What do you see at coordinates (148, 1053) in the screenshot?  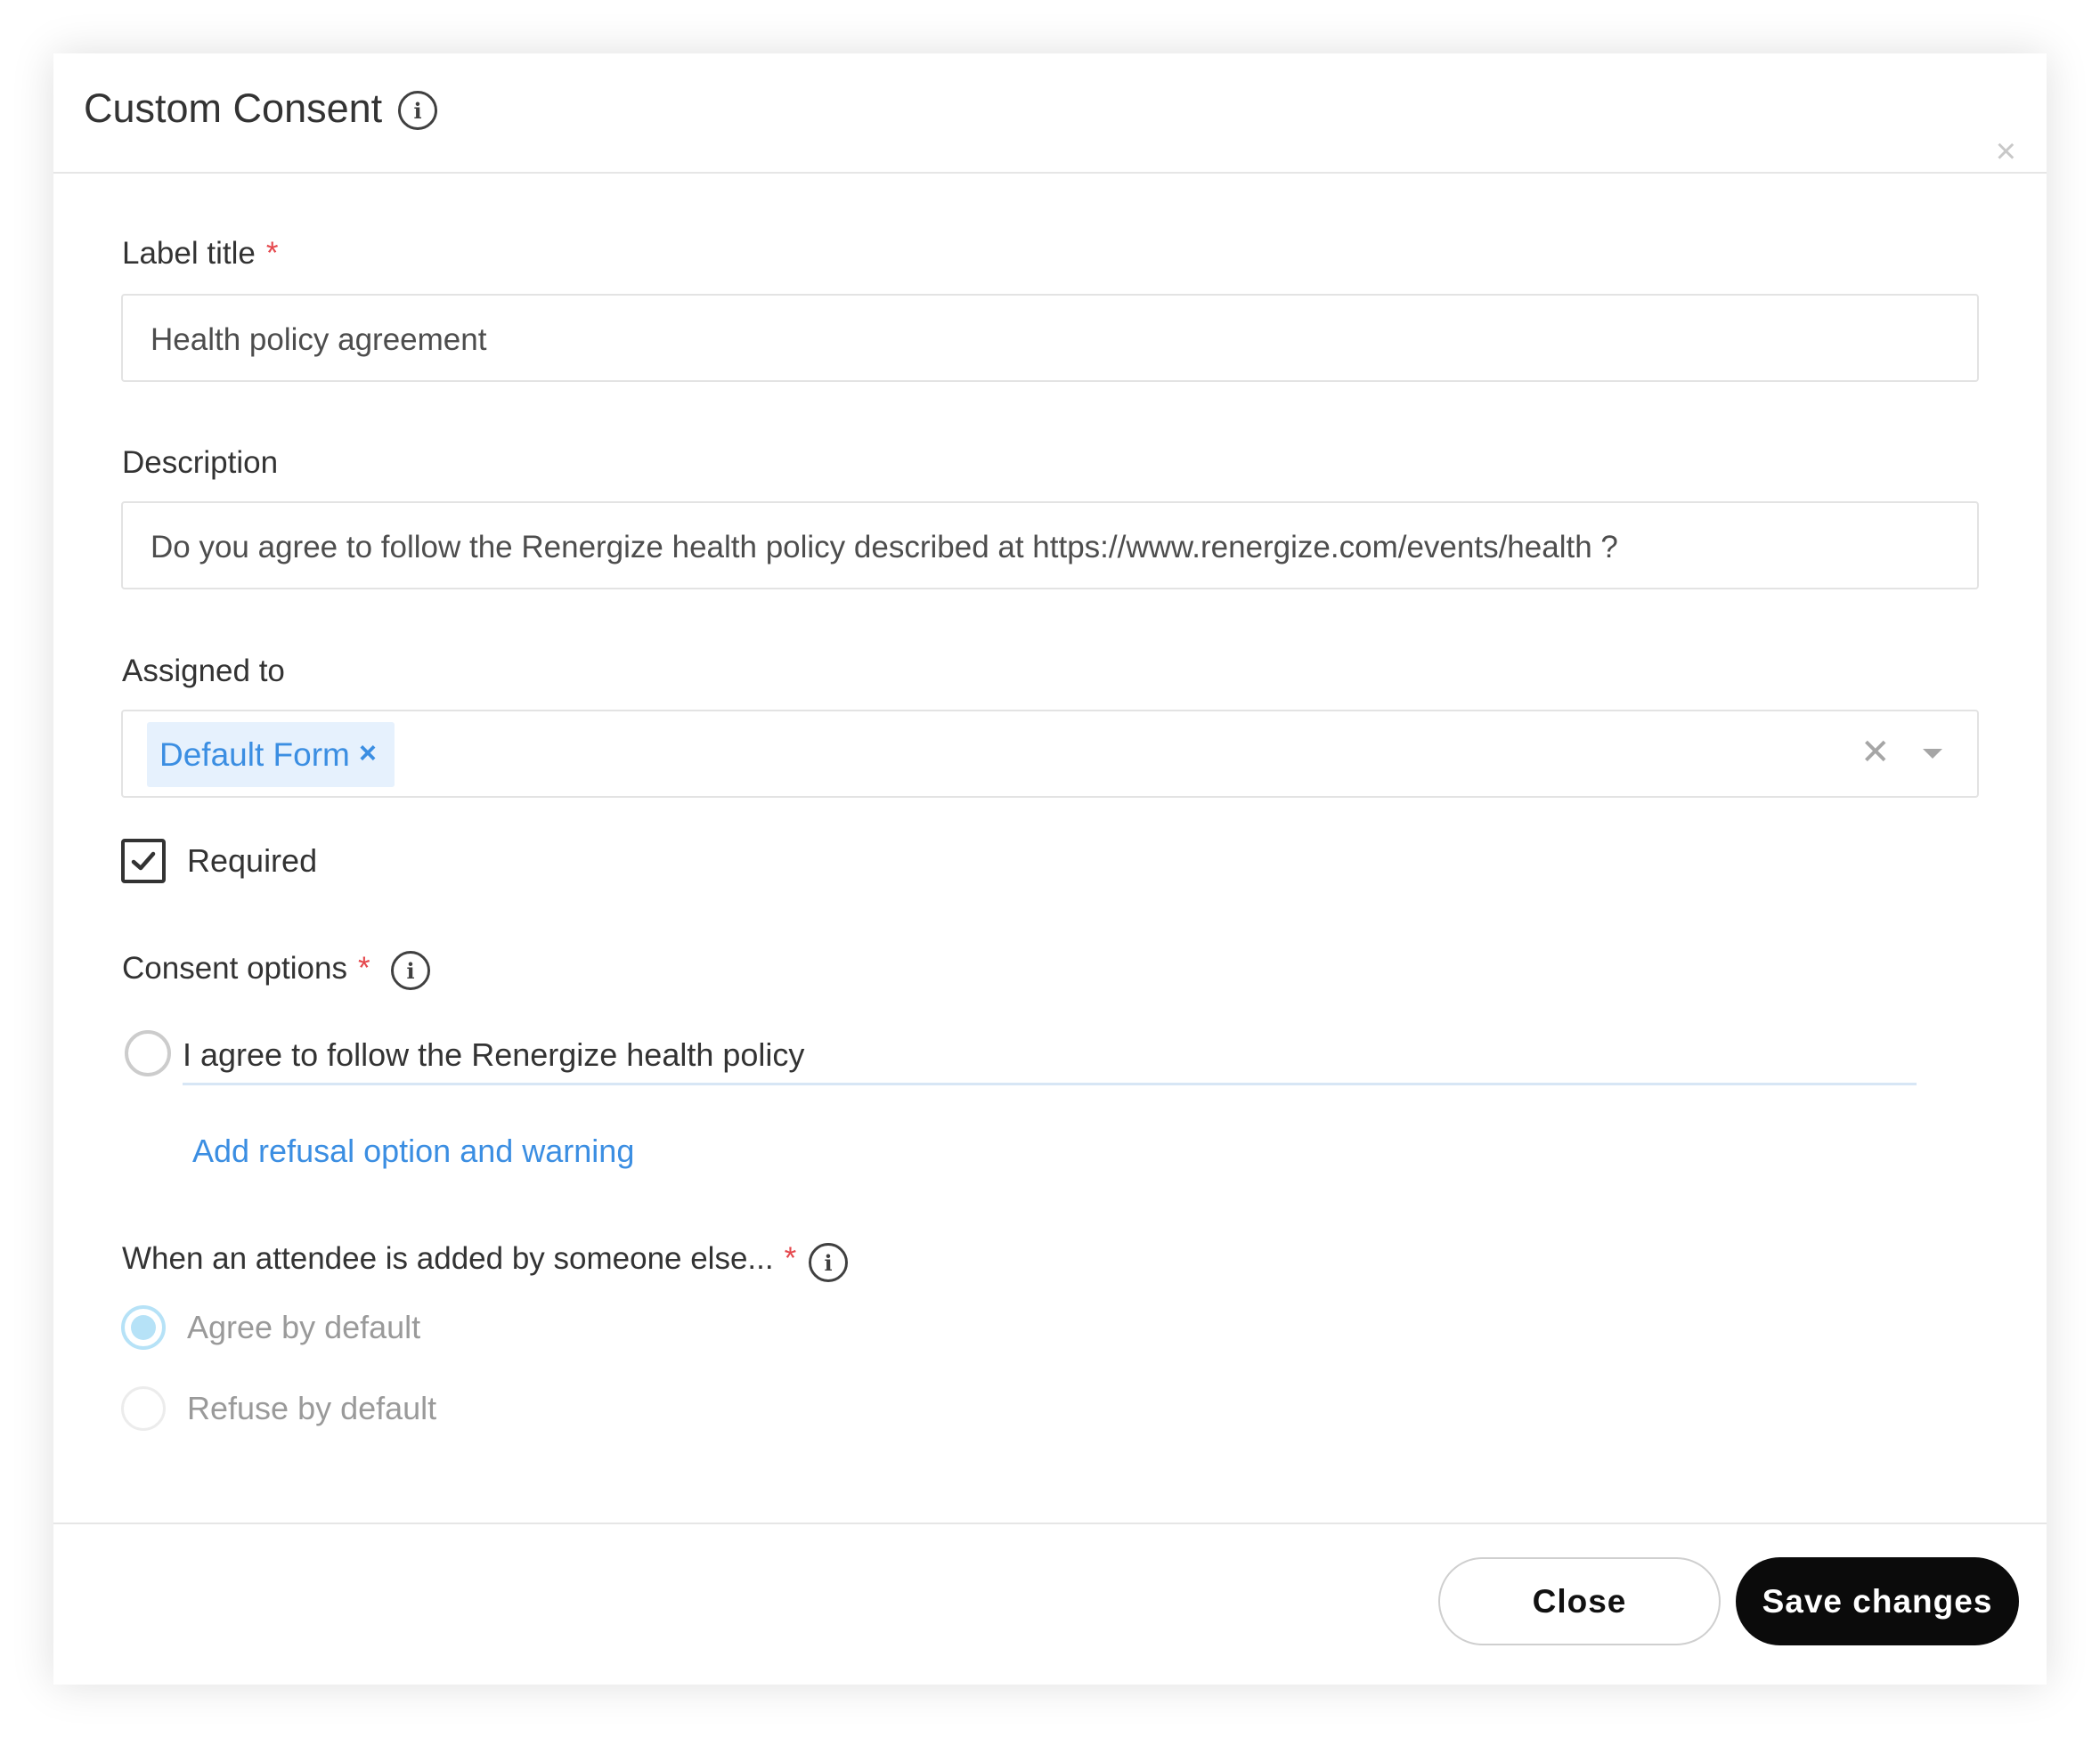 I see `consent-option-radio` at bounding box center [148, 1053].